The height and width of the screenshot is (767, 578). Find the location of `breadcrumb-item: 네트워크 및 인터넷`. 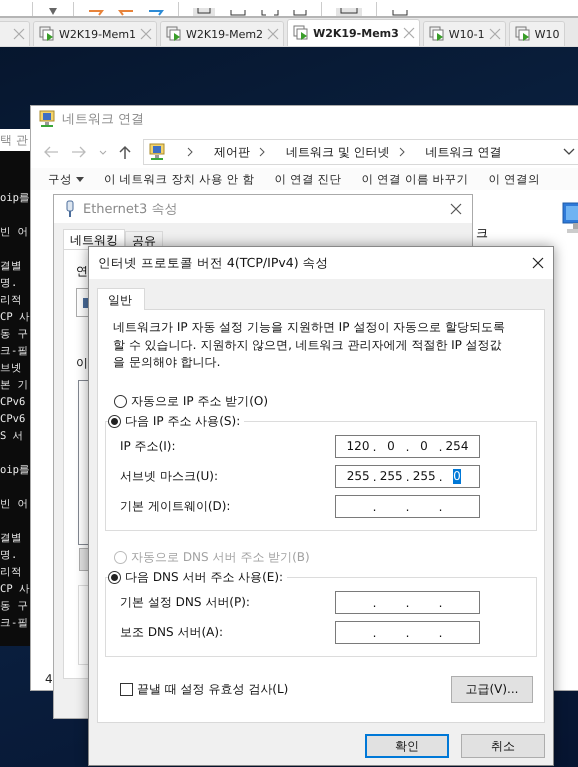

breadcrumb-item: 네트워크 및 인터넷 is located at coordinates (338, 152).